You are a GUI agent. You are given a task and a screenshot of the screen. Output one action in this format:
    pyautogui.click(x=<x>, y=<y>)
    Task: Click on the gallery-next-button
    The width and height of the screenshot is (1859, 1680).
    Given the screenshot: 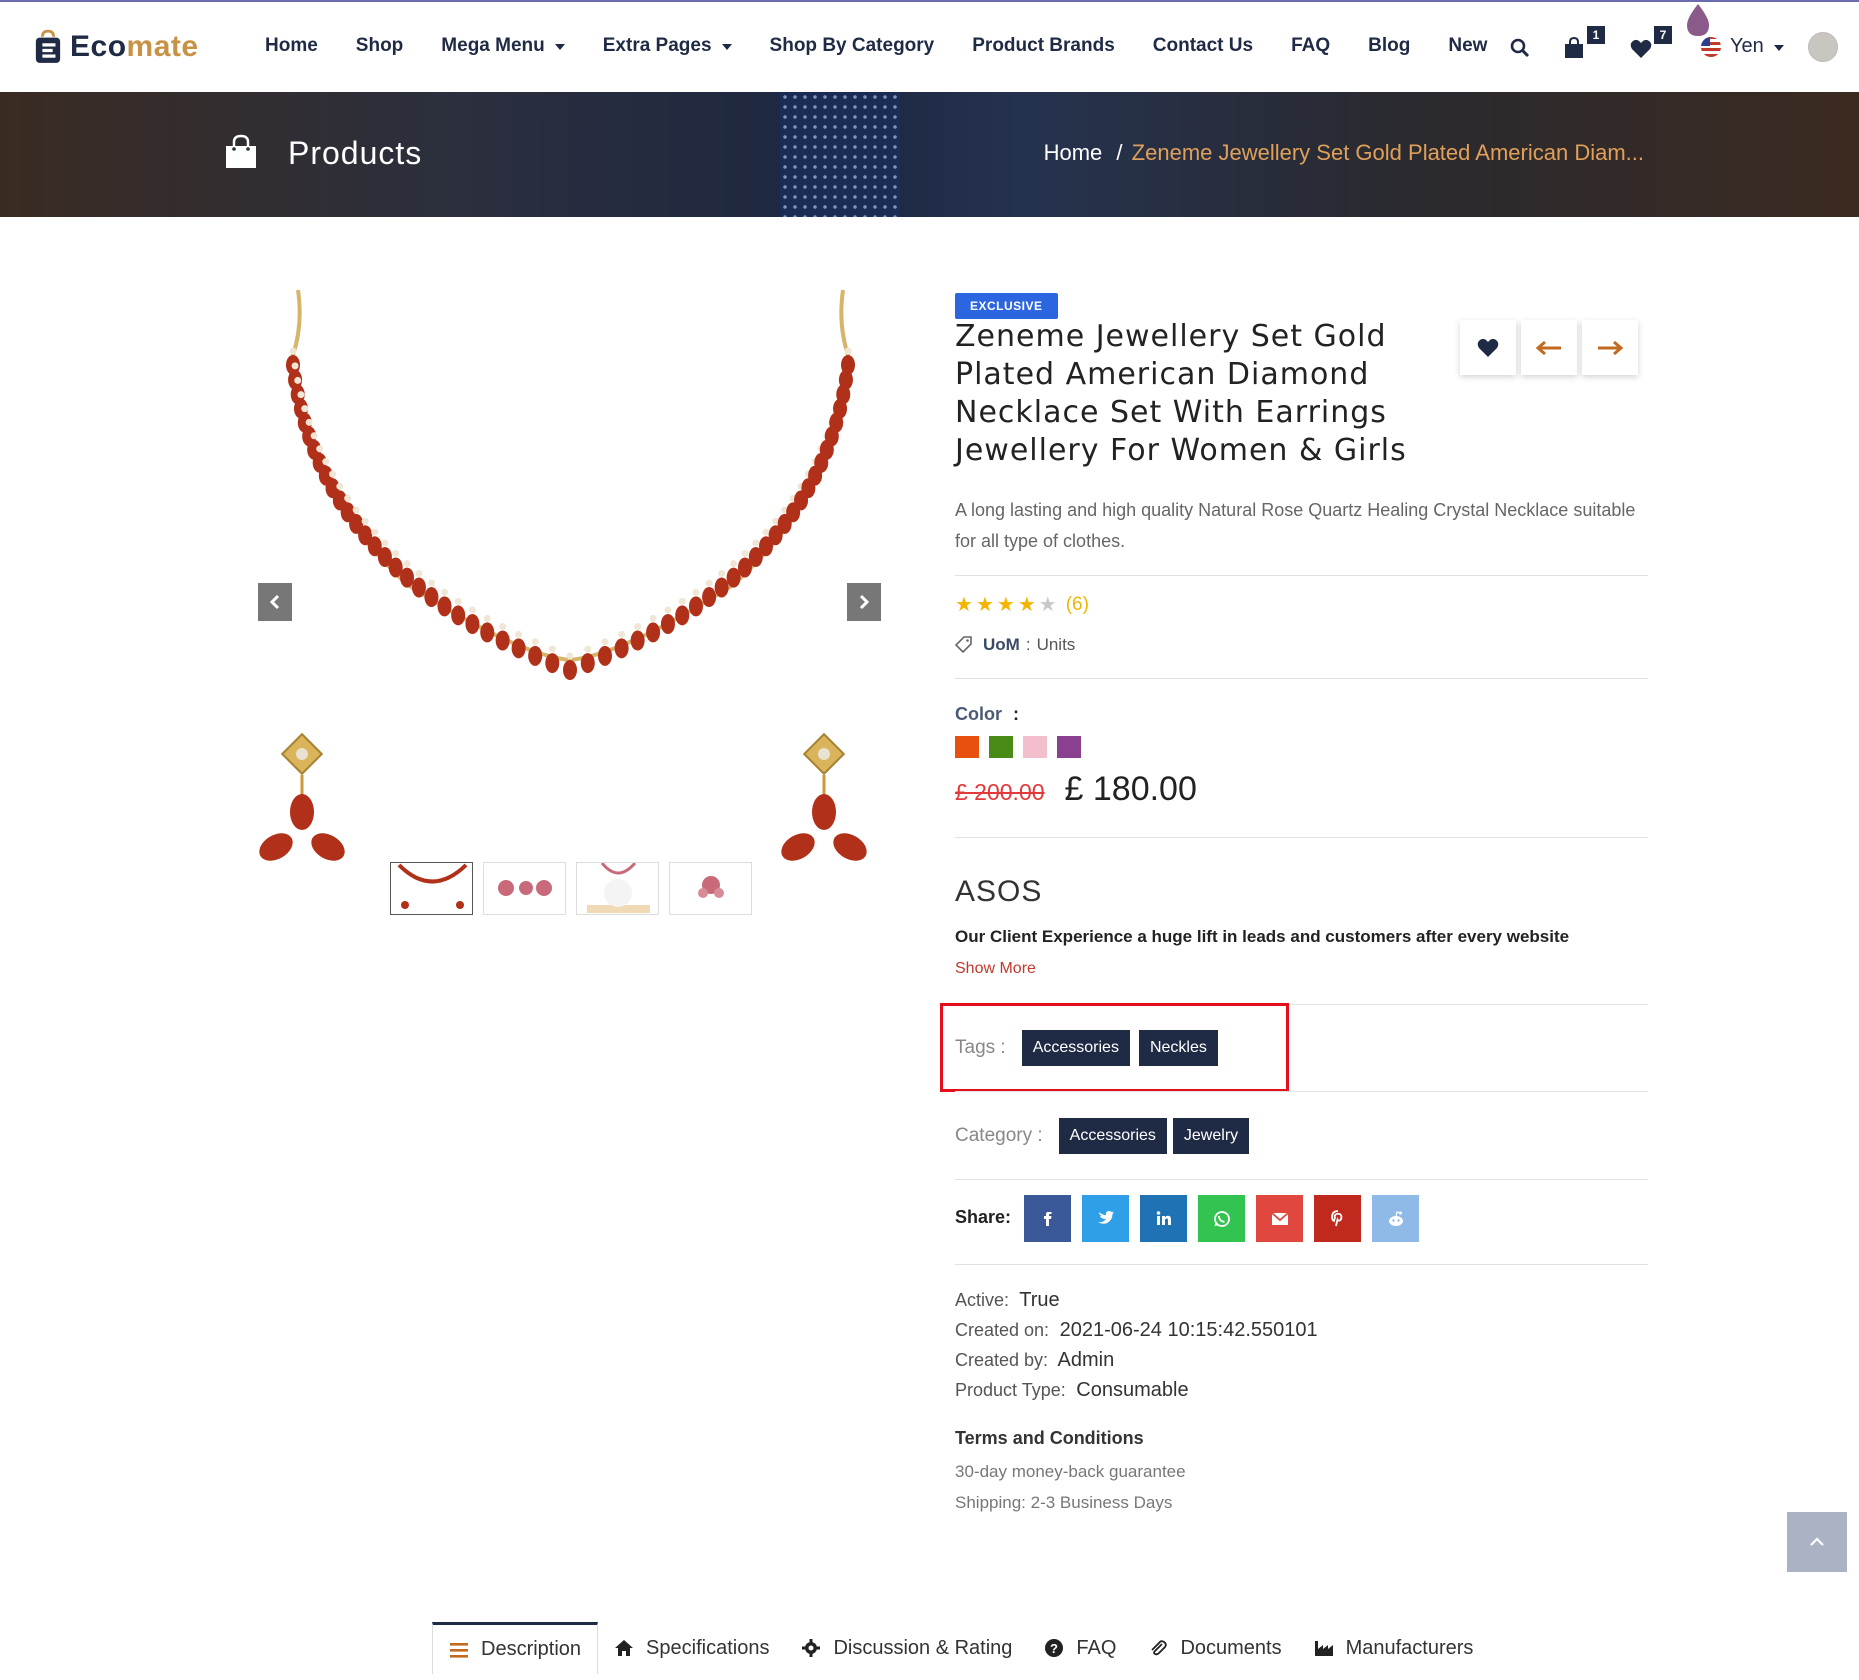 What is the action you would take?
    pyautogui.click(x=864, y=602)
    